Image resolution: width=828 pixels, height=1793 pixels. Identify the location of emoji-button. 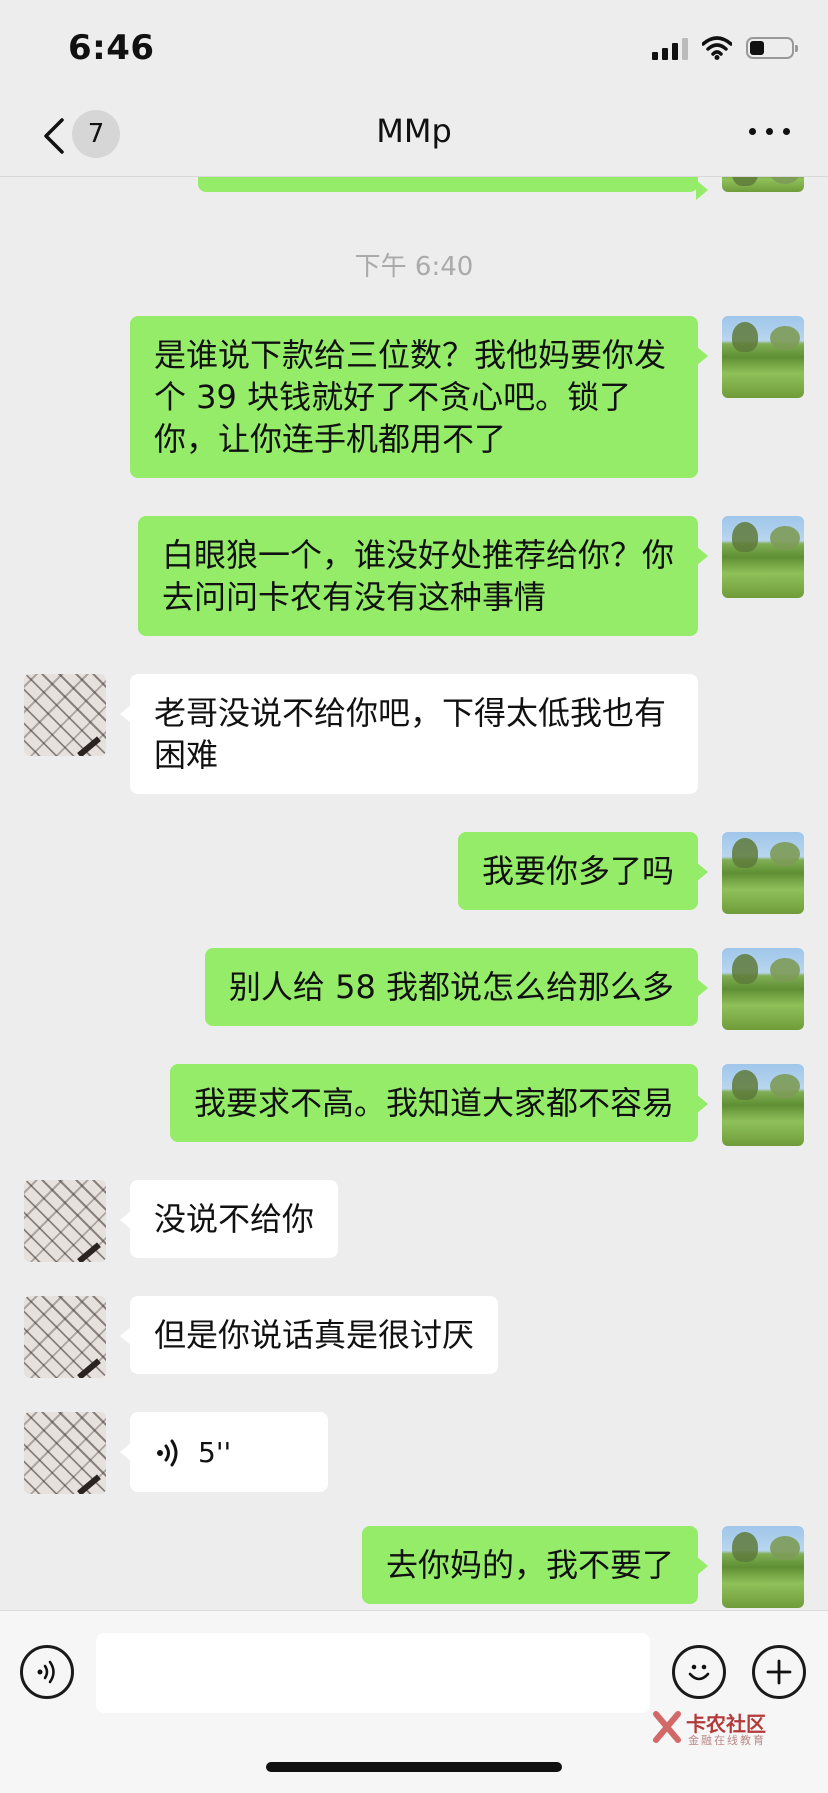
(699, 1672).